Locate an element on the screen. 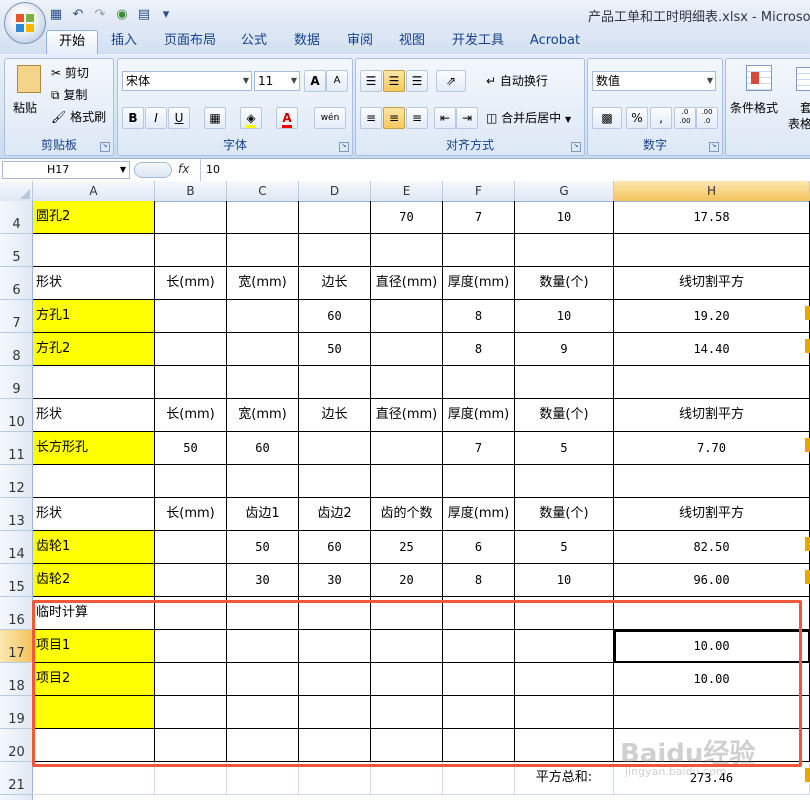 This screenshot has width=810, height=800. cell-f16 is located at coordinates (479, 613).